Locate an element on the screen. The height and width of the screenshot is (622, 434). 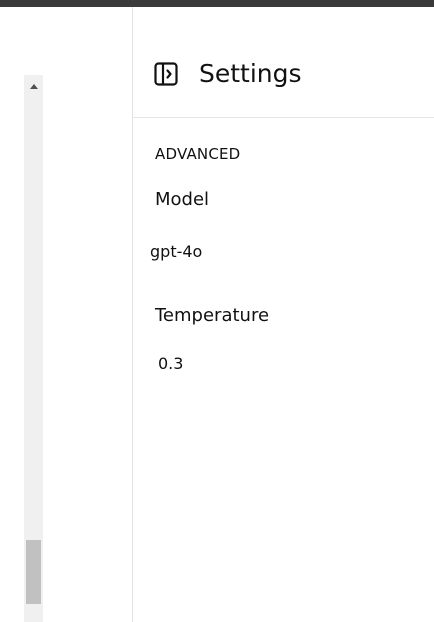
model-field is located at coordinates (250, 252).